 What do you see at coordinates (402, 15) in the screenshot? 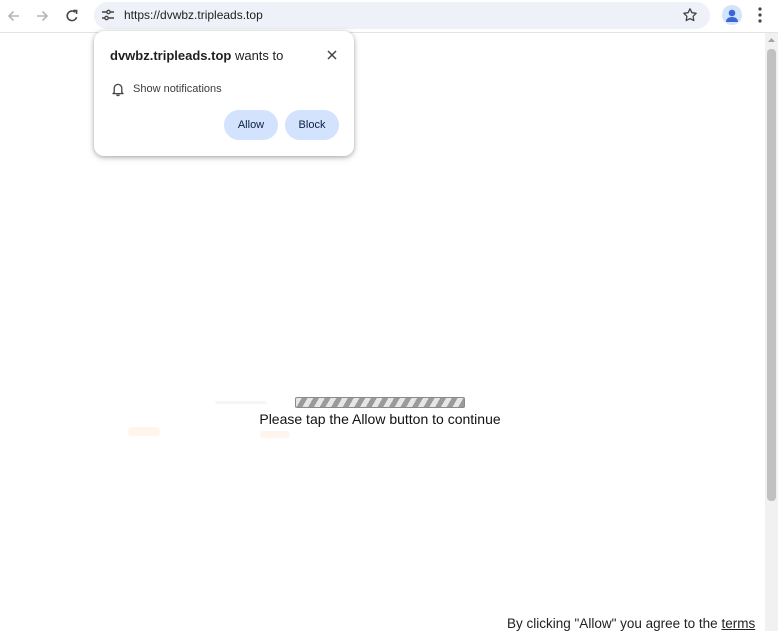
I see `address-bar: https://dvwbz.tripleads.top` at bounding box center [402, 15].